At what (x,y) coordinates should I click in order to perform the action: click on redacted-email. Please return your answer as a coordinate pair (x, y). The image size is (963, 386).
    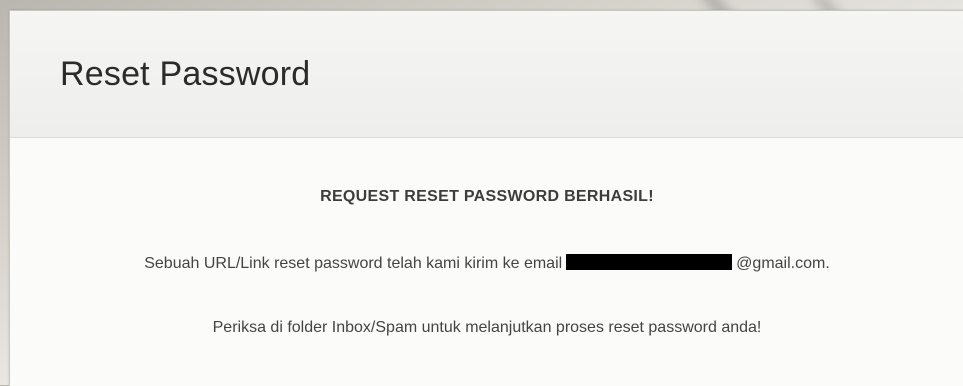
    Looking at the image, I should click on (649, 262).